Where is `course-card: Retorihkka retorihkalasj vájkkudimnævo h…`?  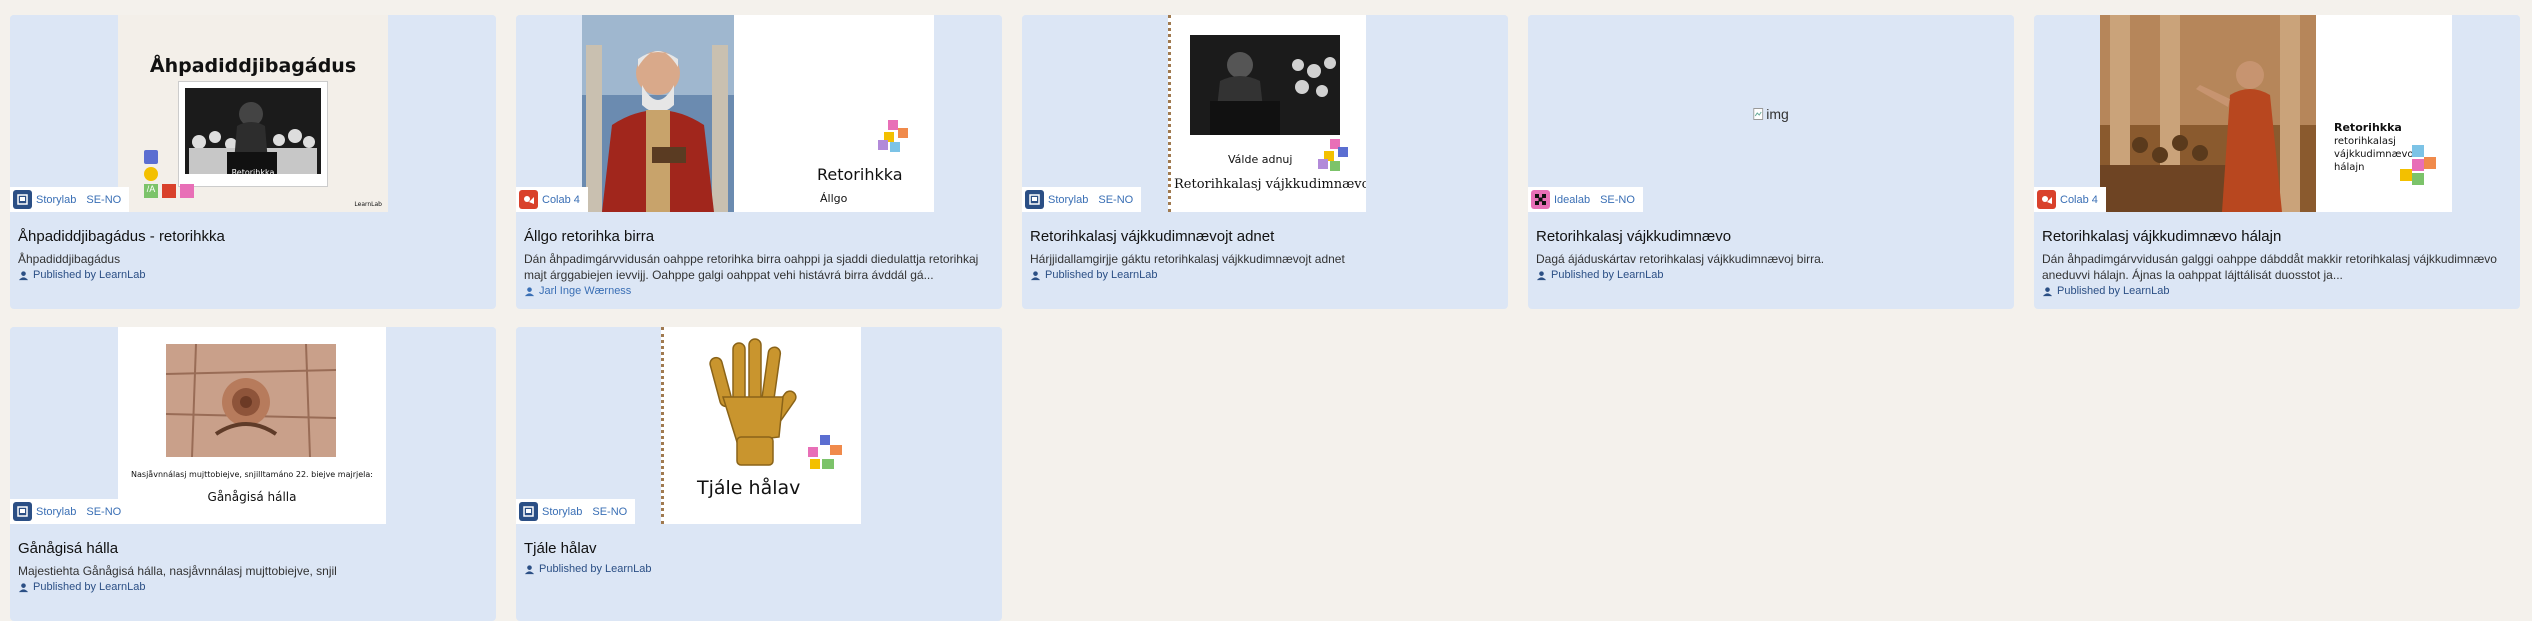 course-card: Retorihkka retorihkalasj vájkkudimnævo h… is located at coordinates (2277, 162).